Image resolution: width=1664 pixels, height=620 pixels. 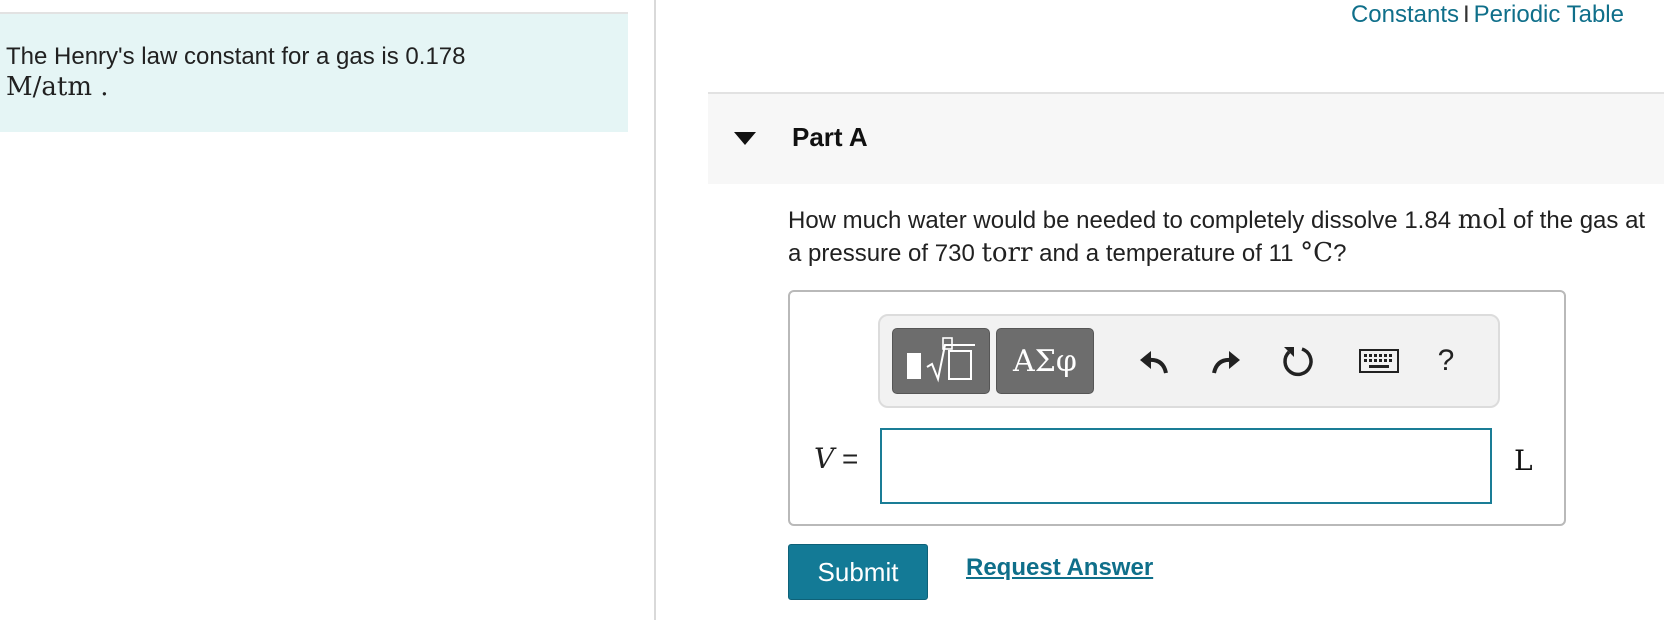 I want to click on templates-sqrt-icon, so click(x=941, y=360).